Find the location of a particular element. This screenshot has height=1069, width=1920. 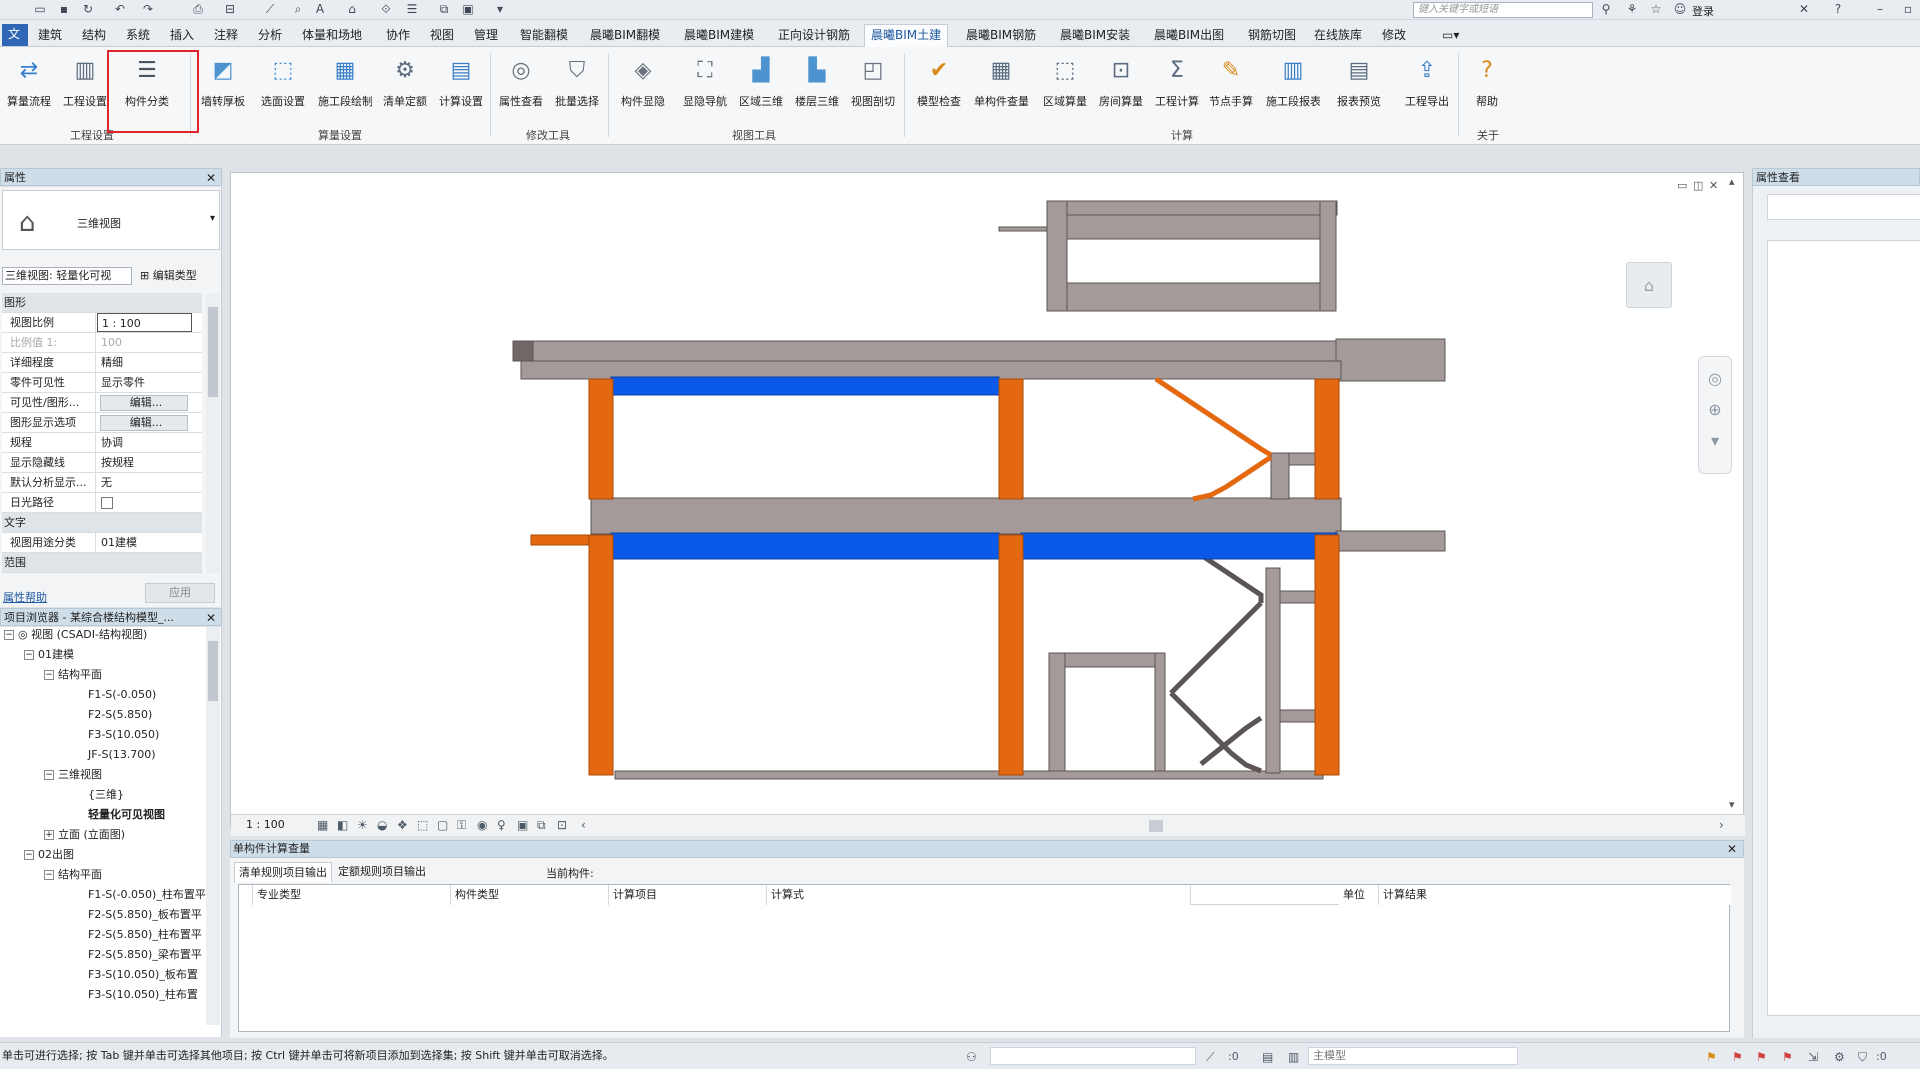

col-header: 构件类型 is located at coordinates (530, 895).